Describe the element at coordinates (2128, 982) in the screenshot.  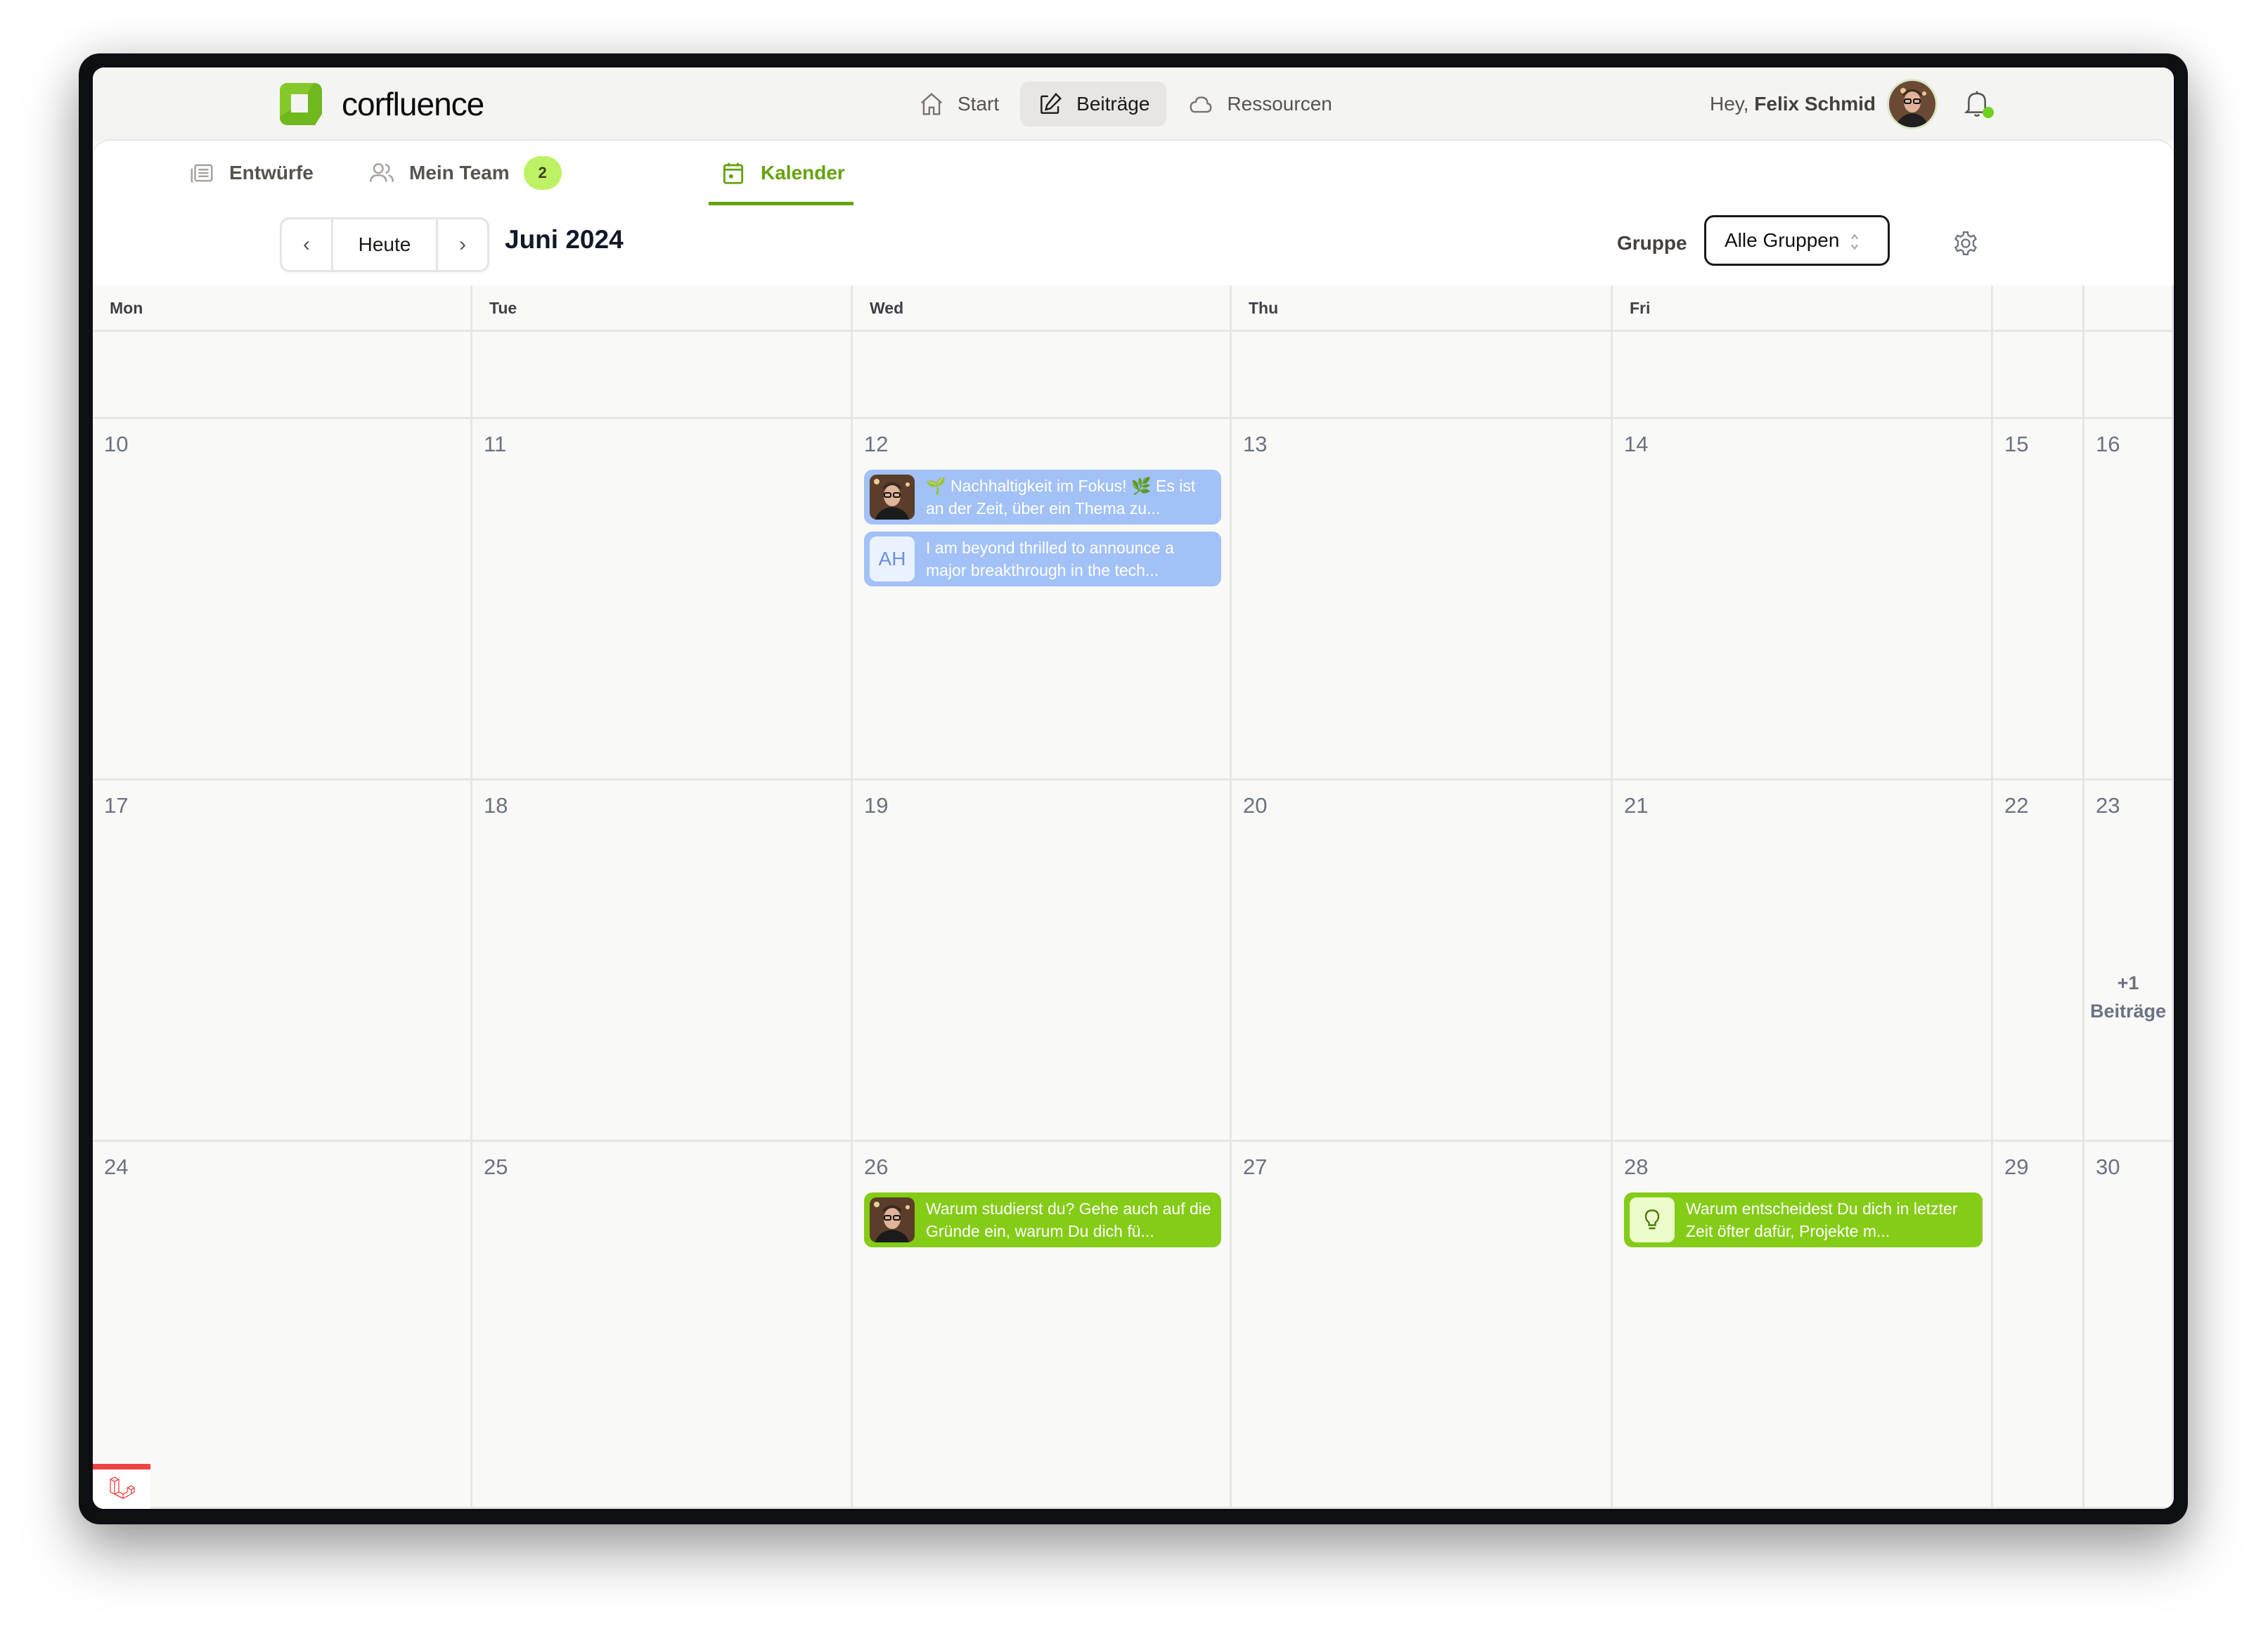
I see `more-posts-count: +1` at that location.